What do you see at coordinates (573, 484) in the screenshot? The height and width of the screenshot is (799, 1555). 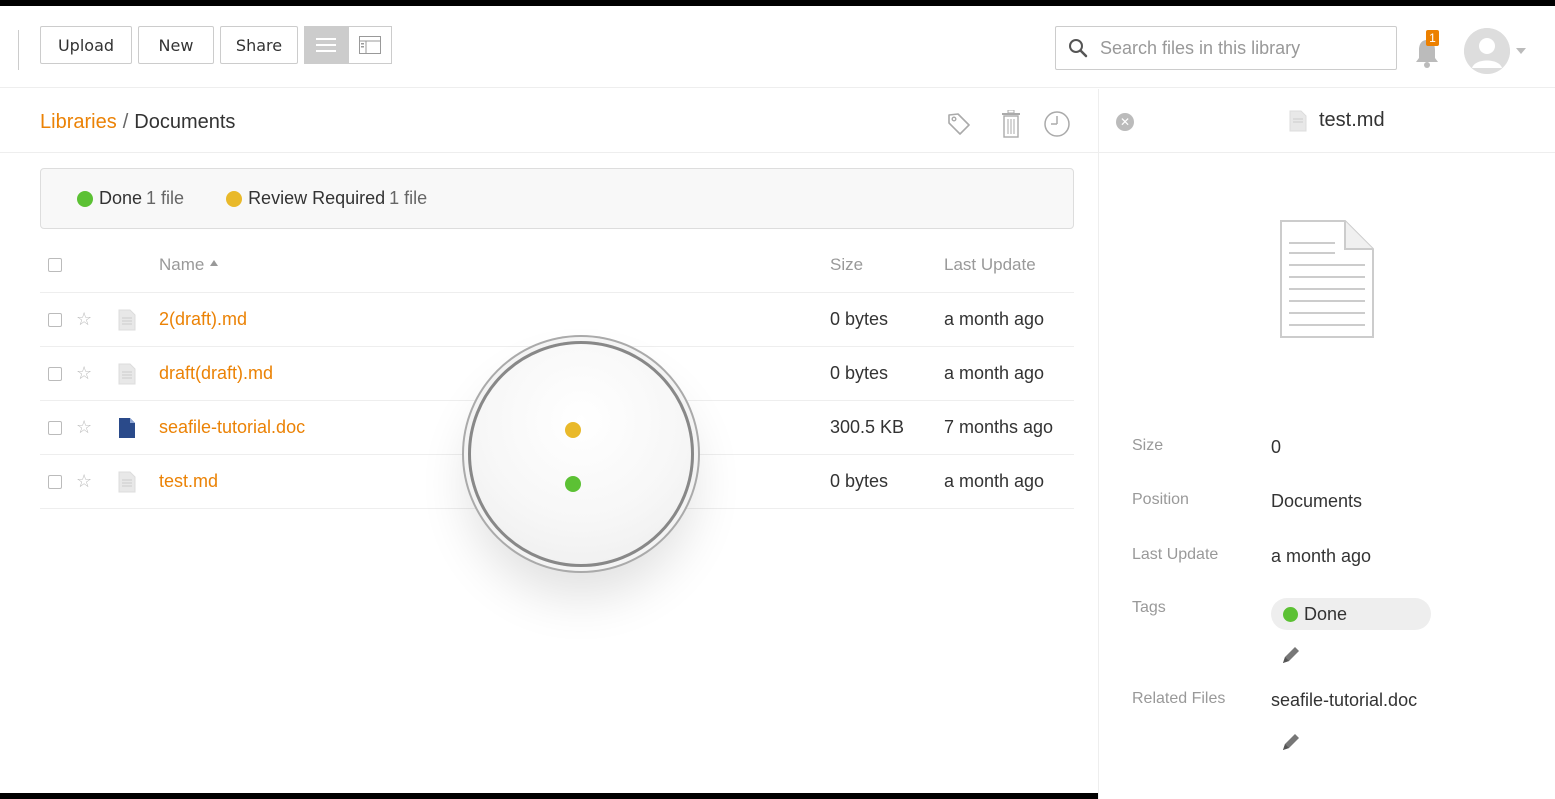 I see `done-tag-dot` at bounding box center [573, 484].